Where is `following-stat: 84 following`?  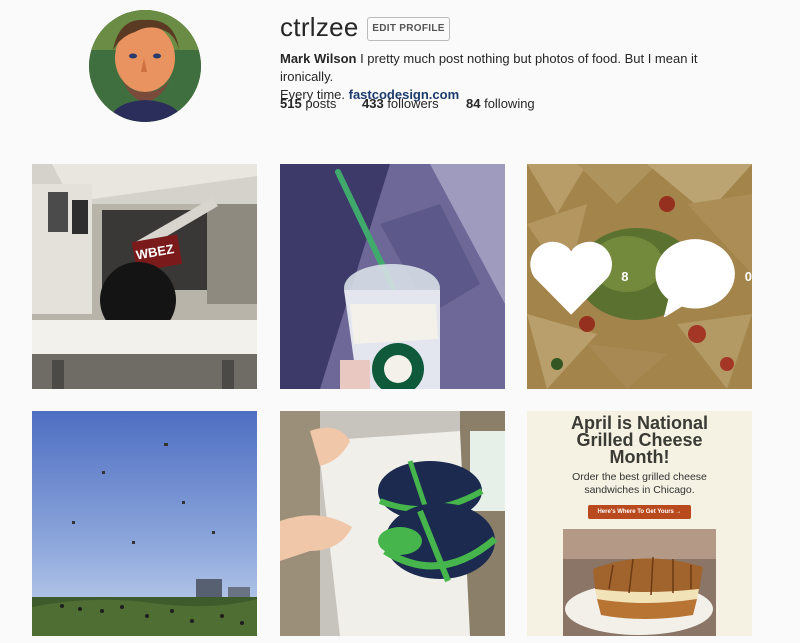 following-stat: 84 following is located at coordinates (500, 103).